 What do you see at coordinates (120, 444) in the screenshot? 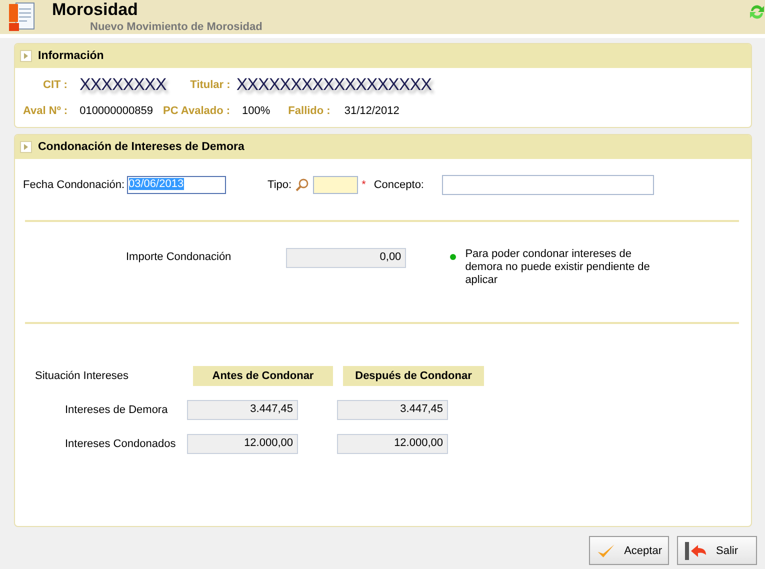
I see `row-label: Intereses Condonados` at bounding box center [120, 444].